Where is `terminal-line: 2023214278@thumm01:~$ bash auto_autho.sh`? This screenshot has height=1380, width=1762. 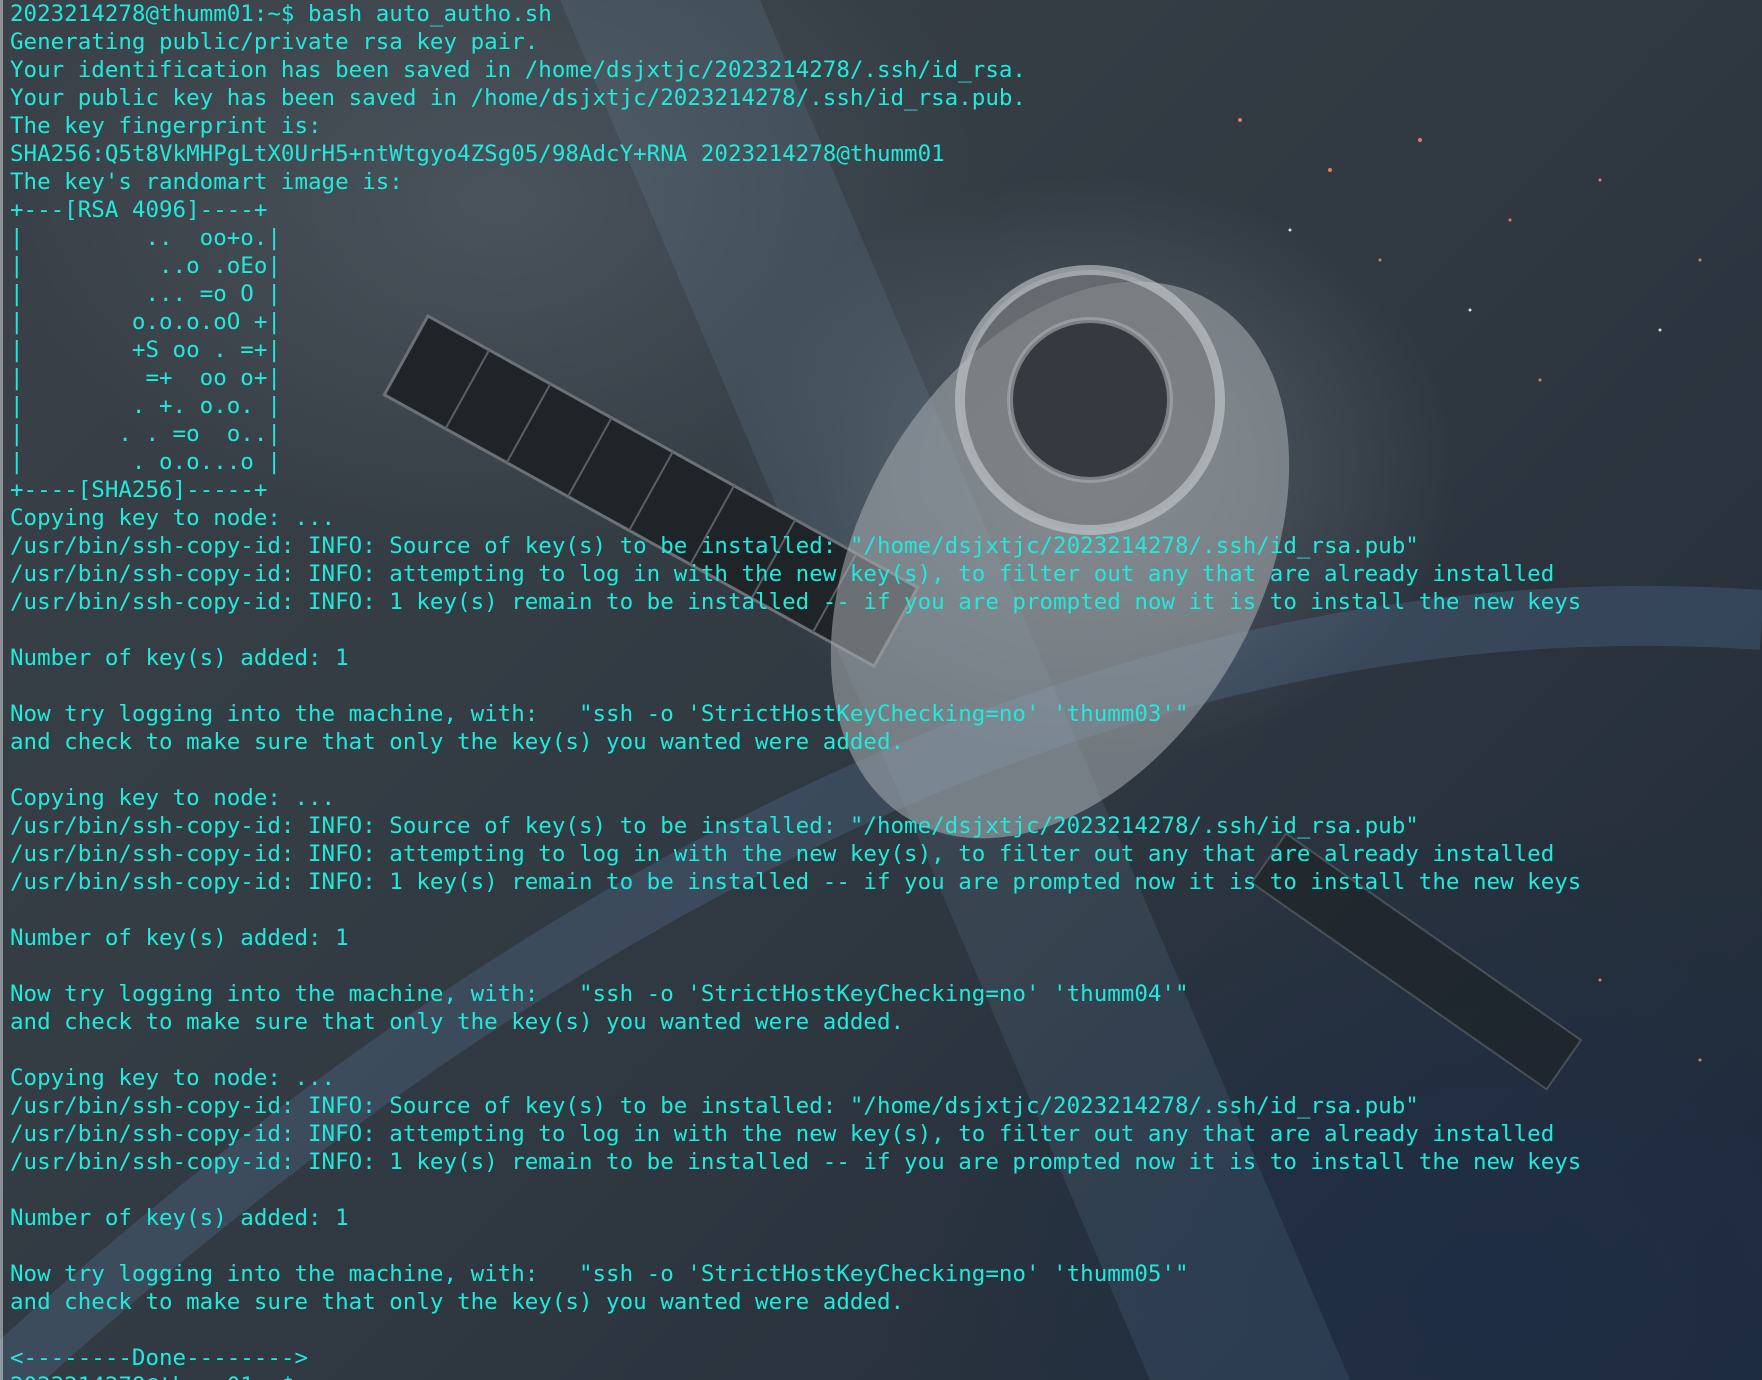
terminal-line: 2023214278@thumm01:~$ bash auto_autho.sh is located at coordinates (281, 14).